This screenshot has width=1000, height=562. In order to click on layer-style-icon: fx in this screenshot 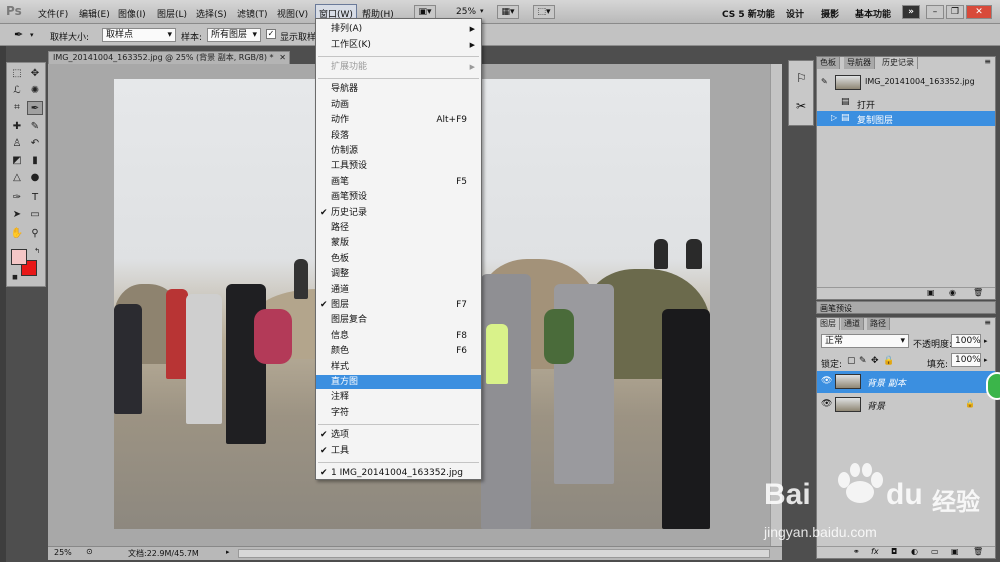, I will do `click(875, 551)`.